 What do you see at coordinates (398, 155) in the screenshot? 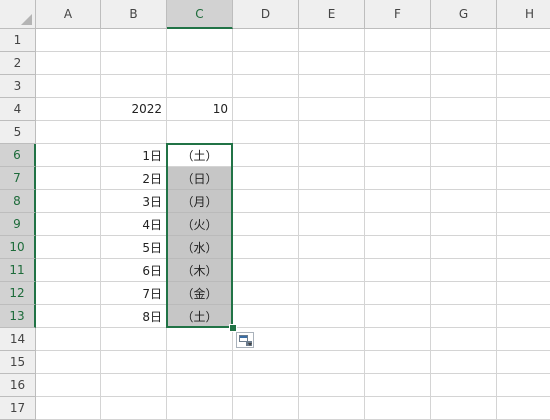
I see `cell-f6` at bounding box center [398, 155].